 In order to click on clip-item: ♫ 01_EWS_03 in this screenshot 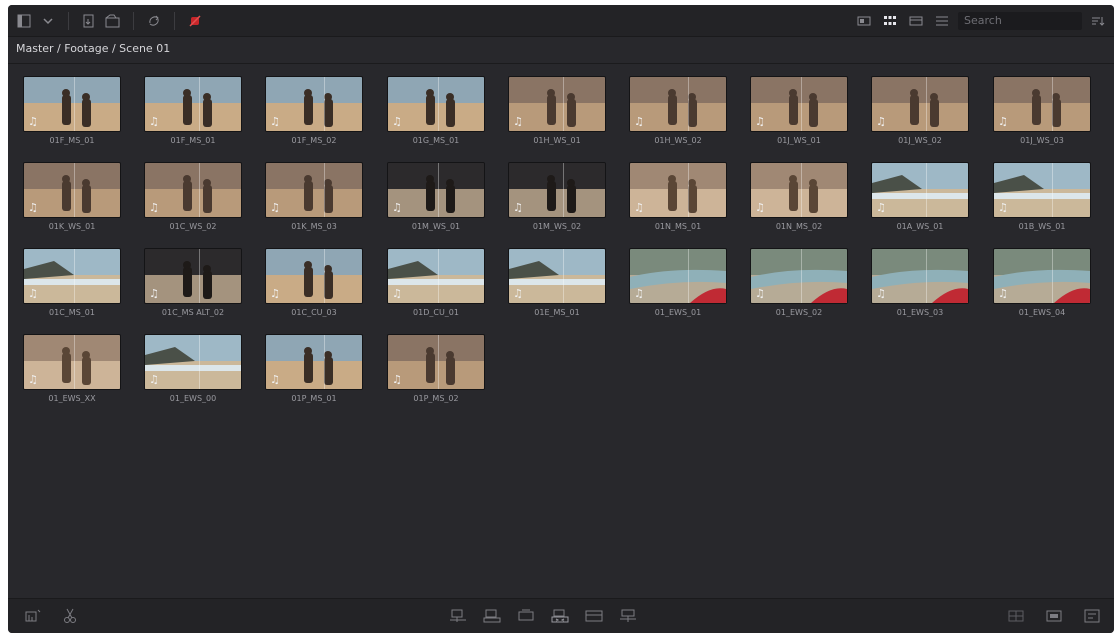, I will do `click(920, 282)`.